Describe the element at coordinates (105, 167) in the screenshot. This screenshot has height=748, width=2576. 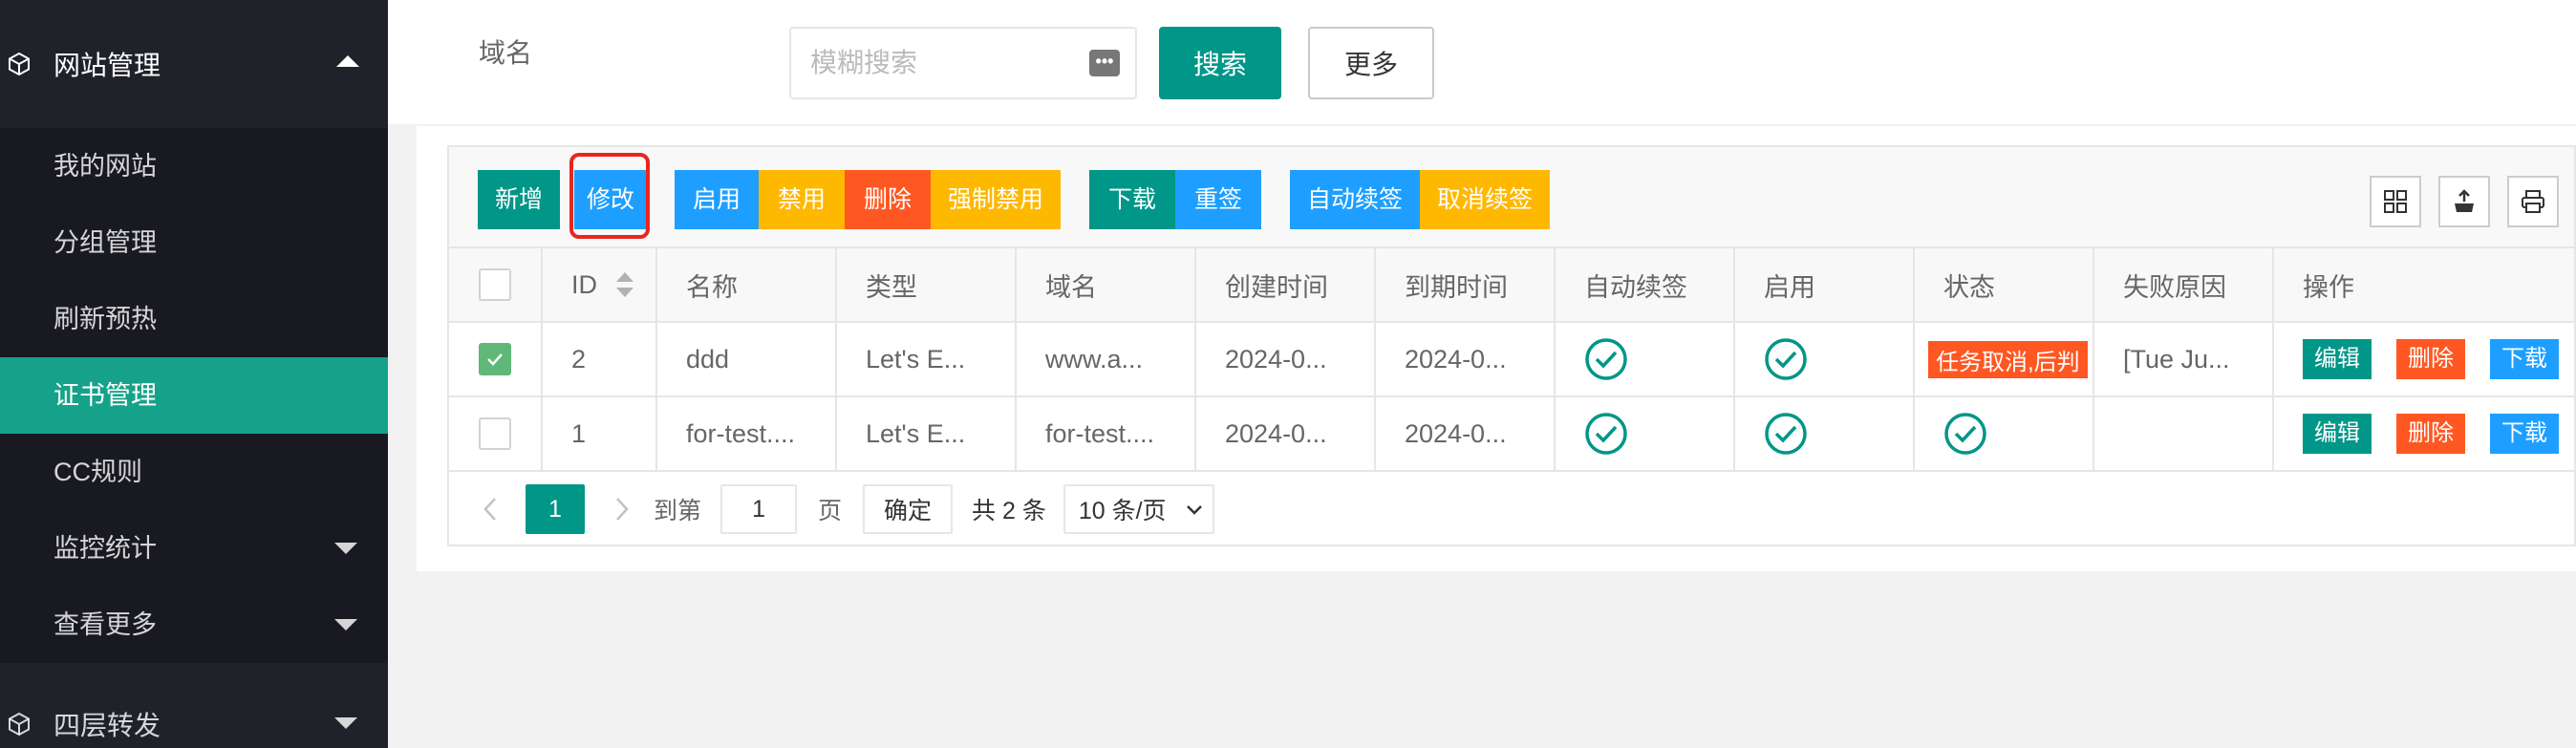
I see `sidebar-item-label: 我的网站` at that location.